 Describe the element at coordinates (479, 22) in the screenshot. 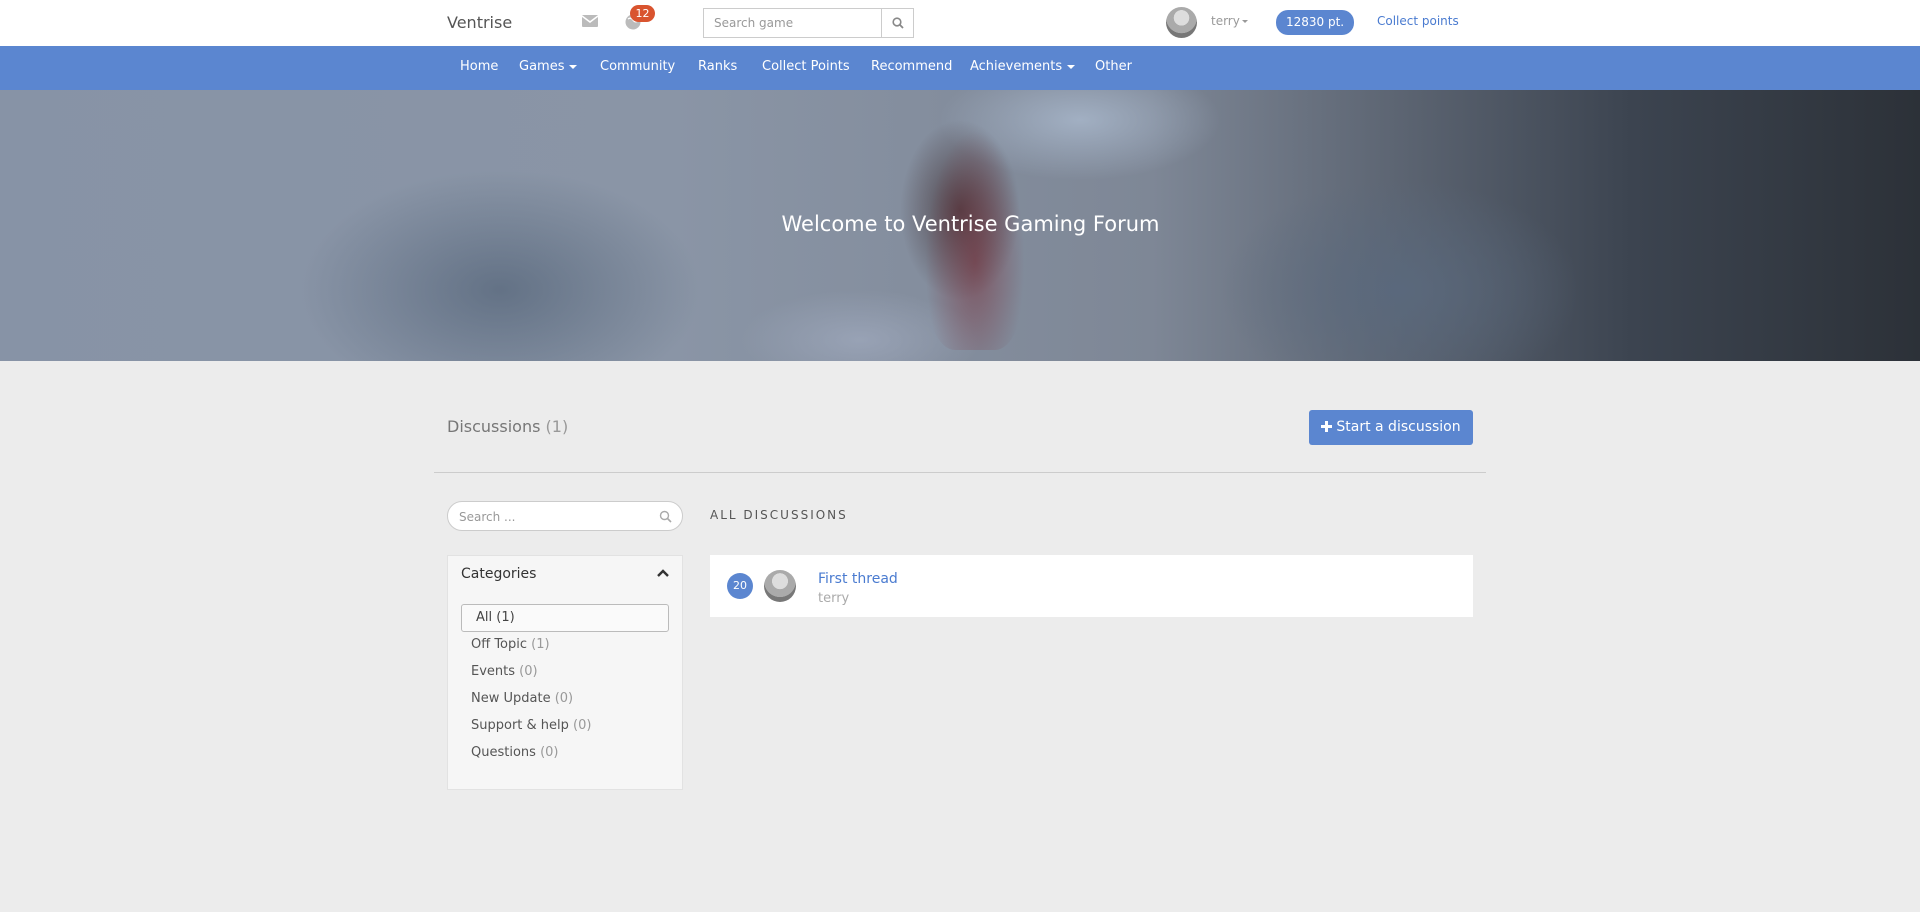

I see `brand-logo: Ventrise` at that location.